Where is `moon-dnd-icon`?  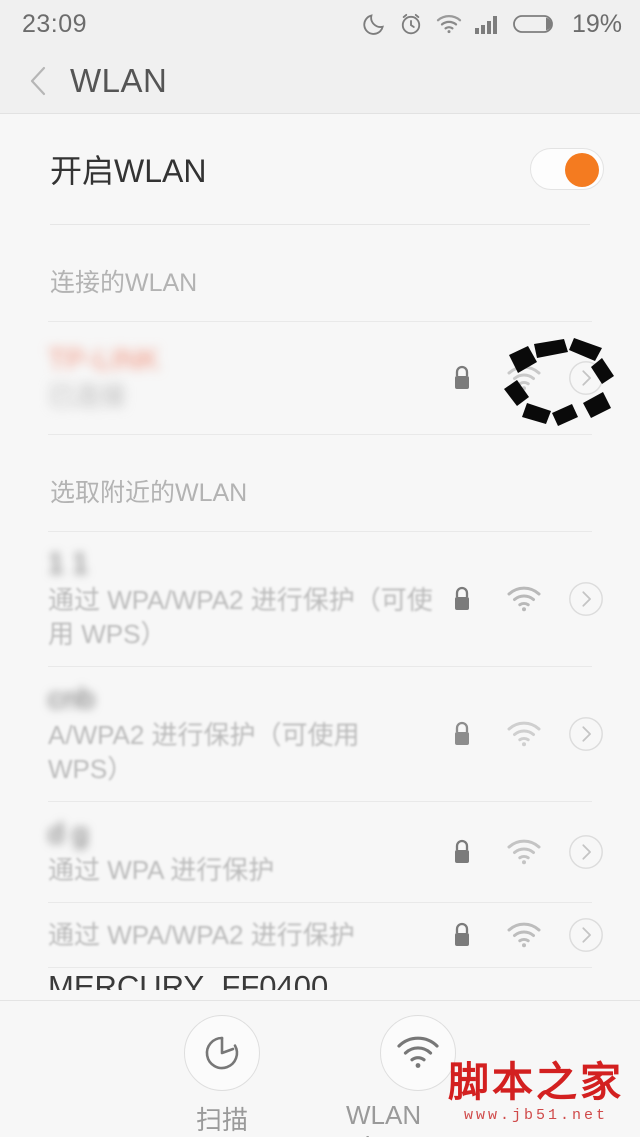
moon-dnd-icon is located at coordinates (374, 24).